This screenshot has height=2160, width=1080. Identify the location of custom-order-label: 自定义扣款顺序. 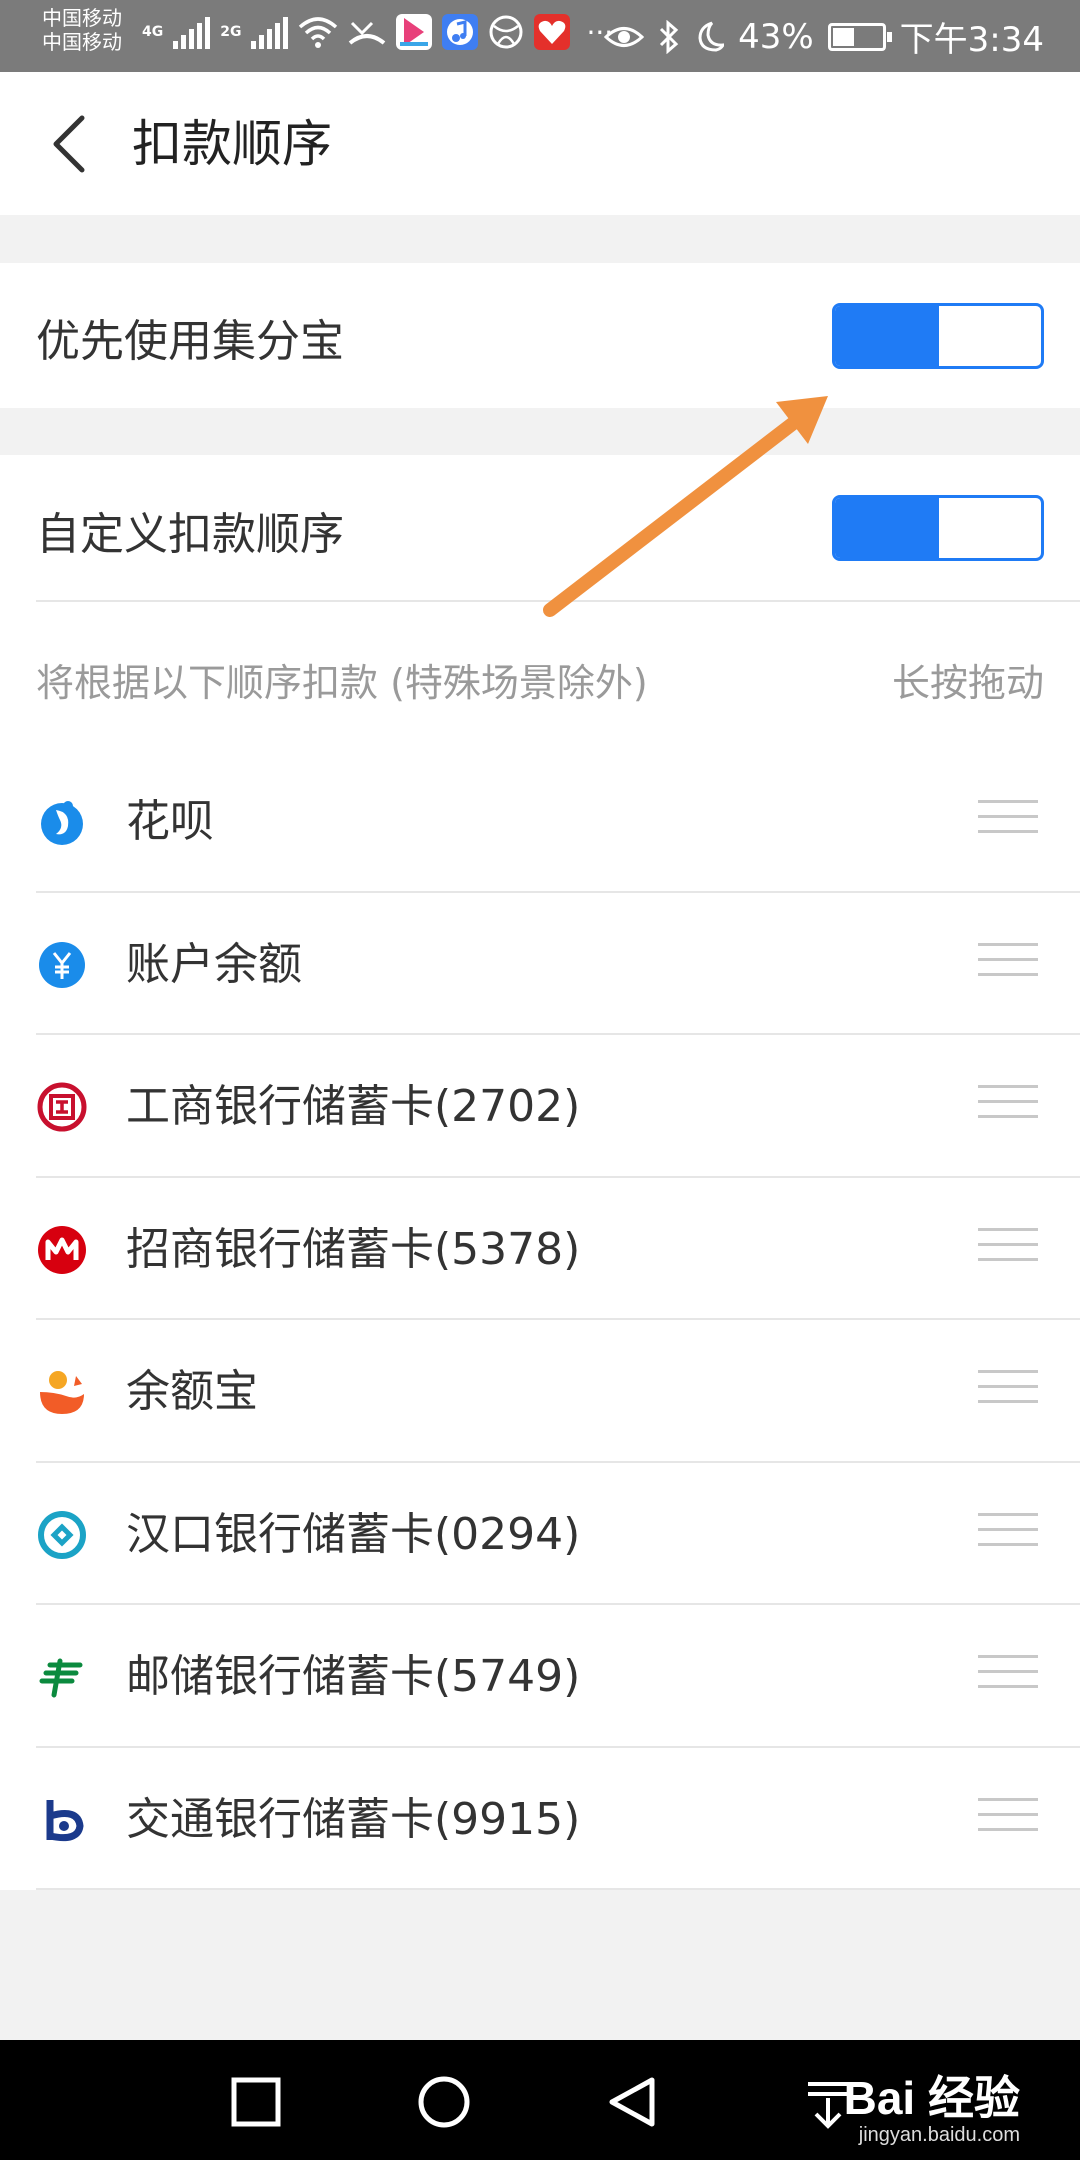
(190, 534).